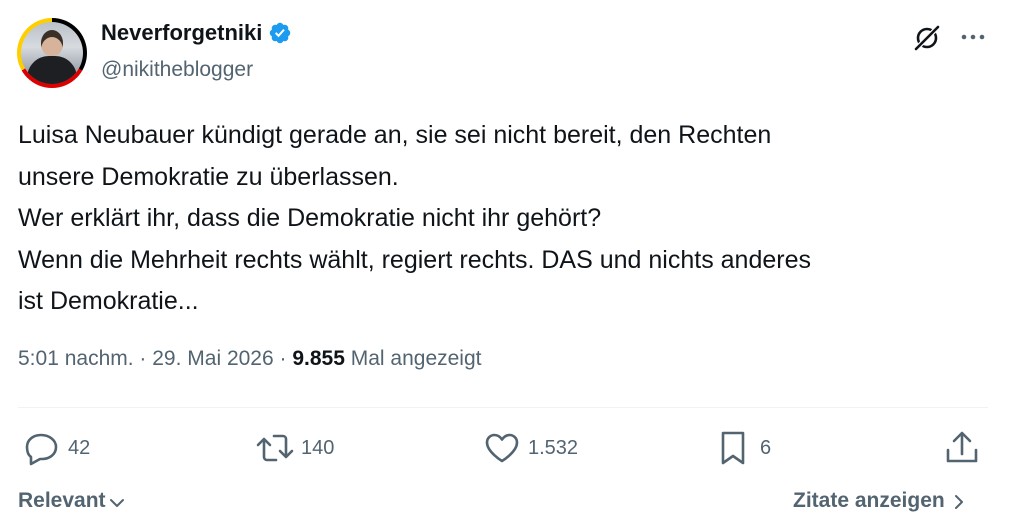  I want to click on bookmark-button: 6, so click(742, 448).